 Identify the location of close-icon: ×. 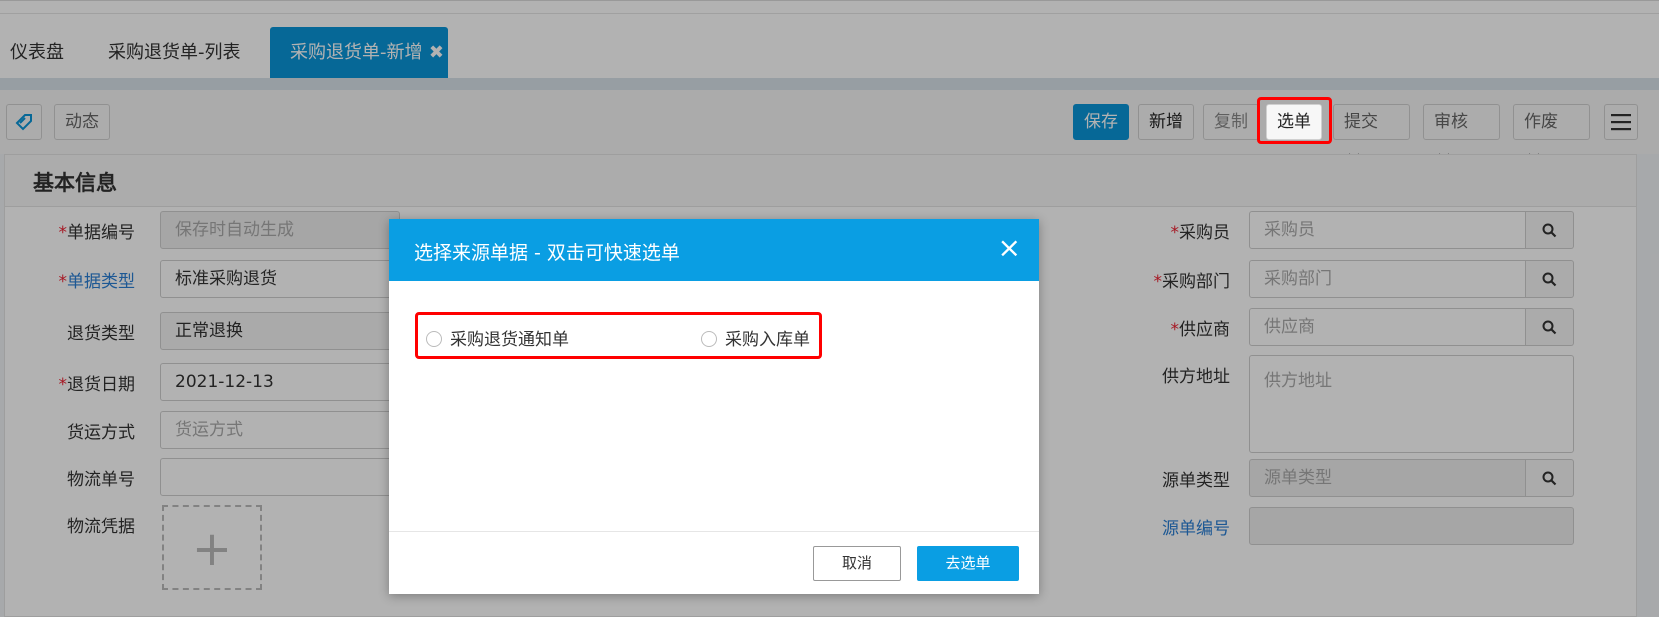
(1009, 248).